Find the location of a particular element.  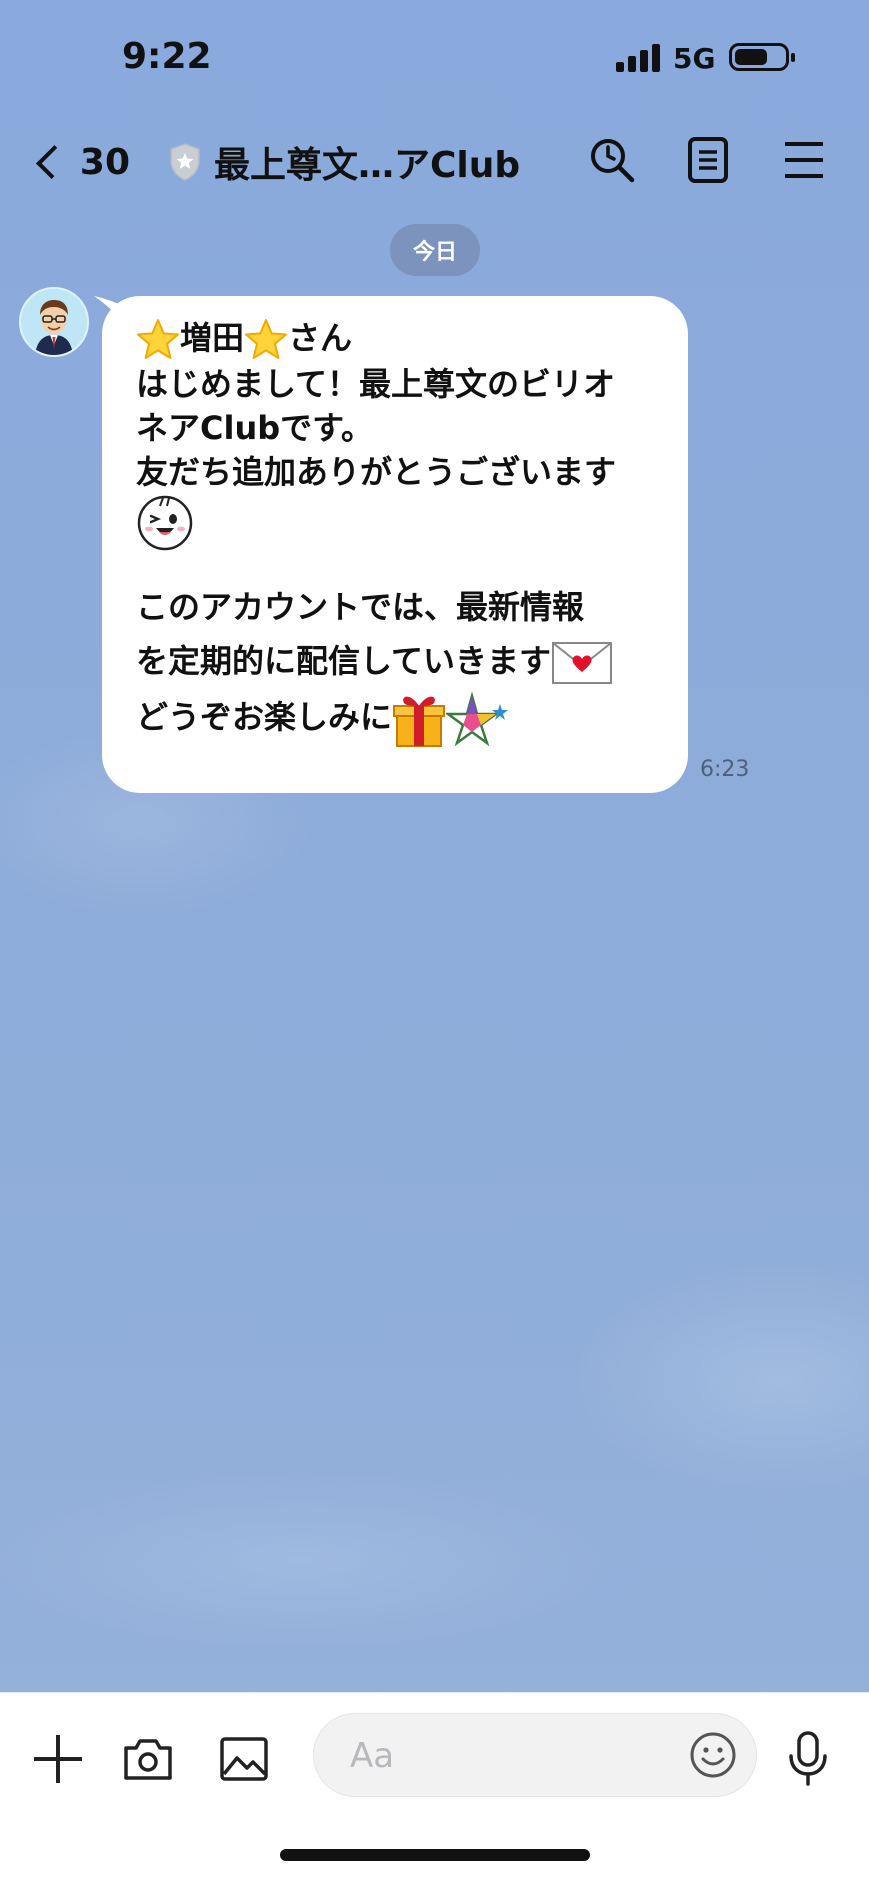

back-button: 30 is located at coordinates (80, 162).